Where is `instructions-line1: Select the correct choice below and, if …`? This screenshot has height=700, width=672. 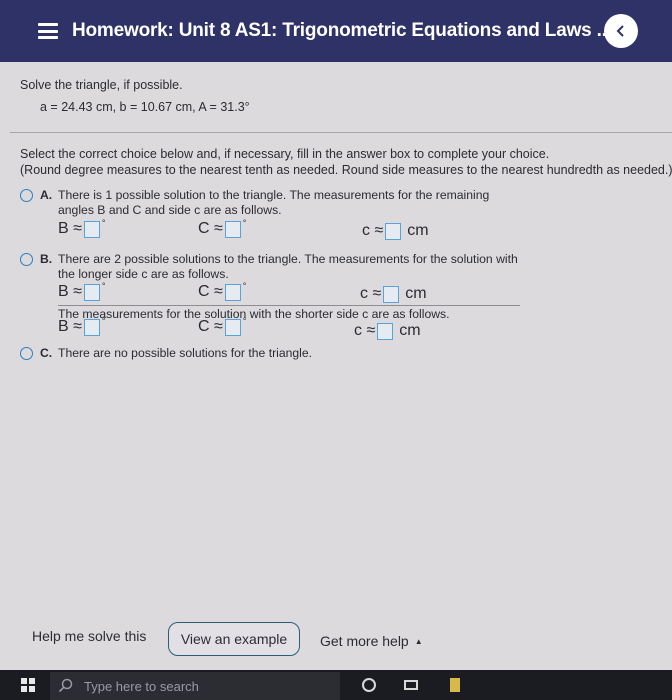 instructions-line1: Select the correct choice below and, if … is located at coordinates (285, 154).